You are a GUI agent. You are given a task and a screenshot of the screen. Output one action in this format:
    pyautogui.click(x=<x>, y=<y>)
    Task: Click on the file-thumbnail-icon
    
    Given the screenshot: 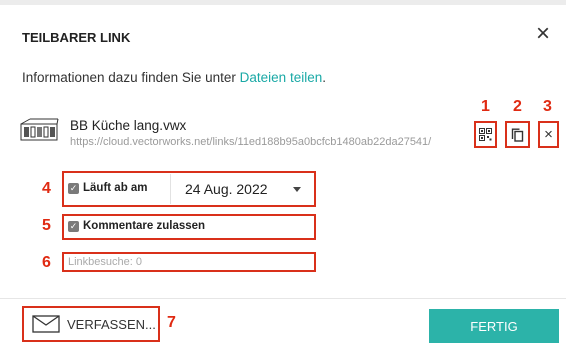 What is the action you would take?
    pyautogui.click(x=39, y=129)
    